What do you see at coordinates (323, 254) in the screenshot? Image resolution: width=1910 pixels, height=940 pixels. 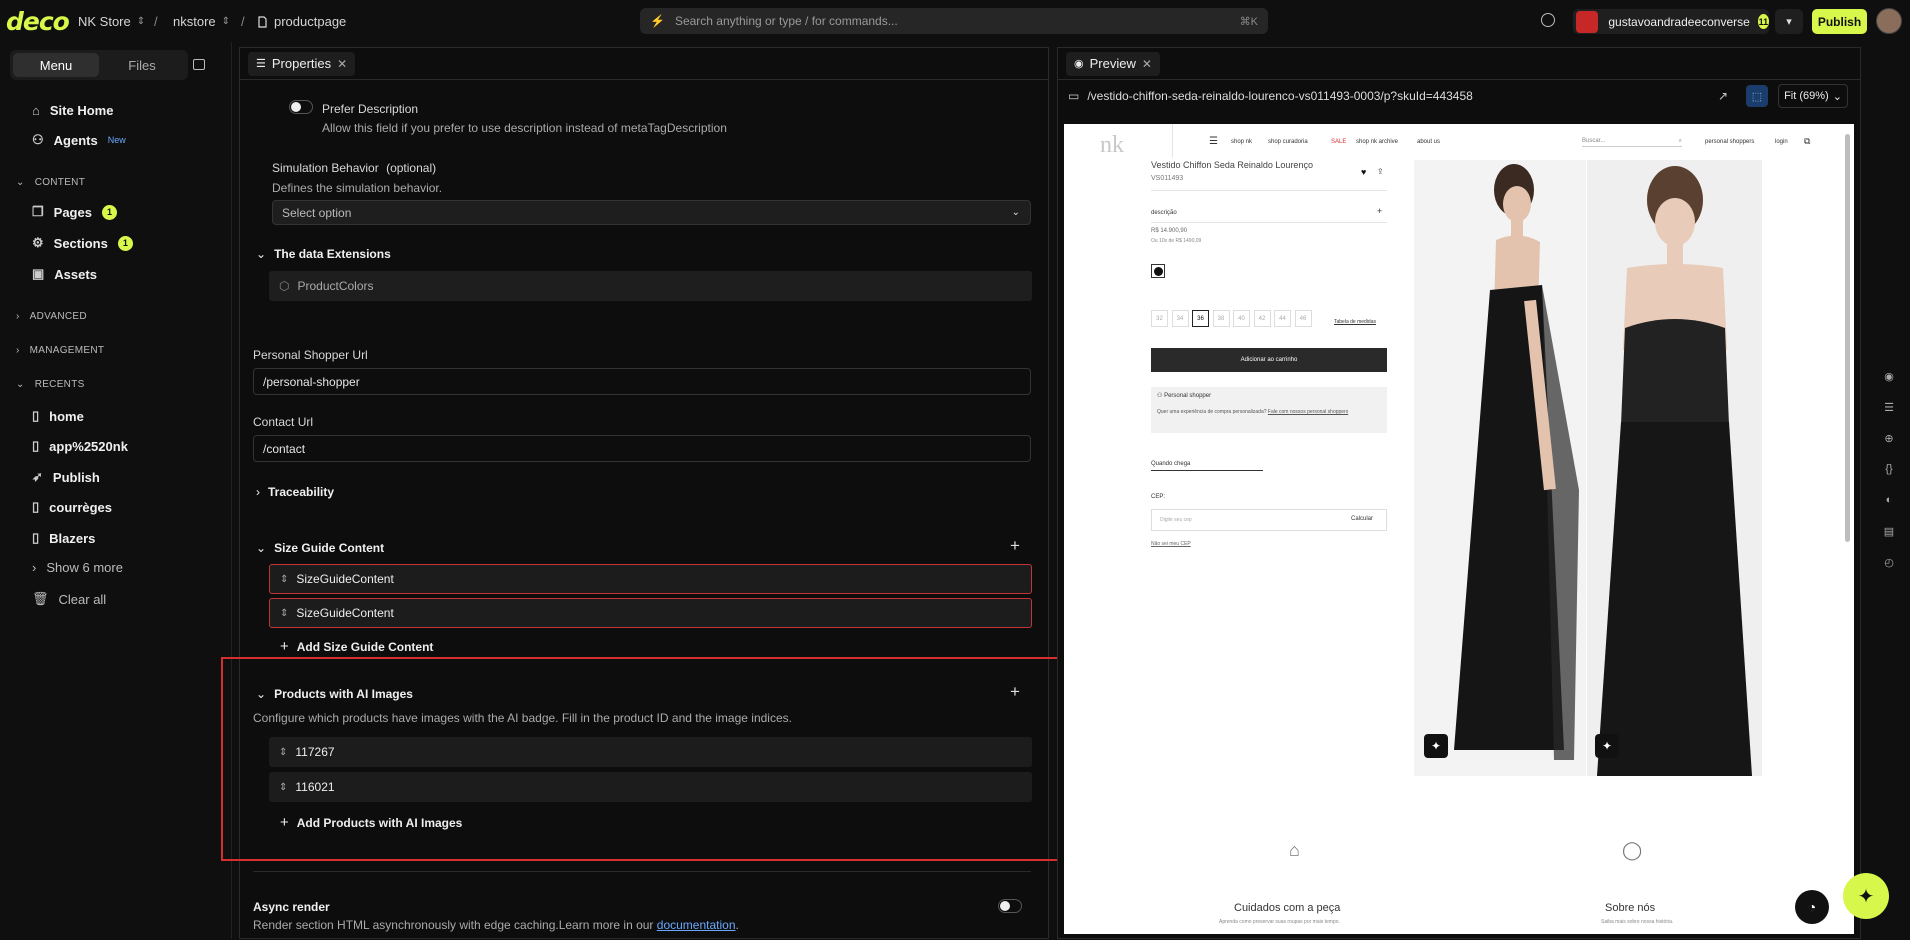 I see `data-extensions-toggle: ⌄ The data Extensions` at bounding box center [323, 254].